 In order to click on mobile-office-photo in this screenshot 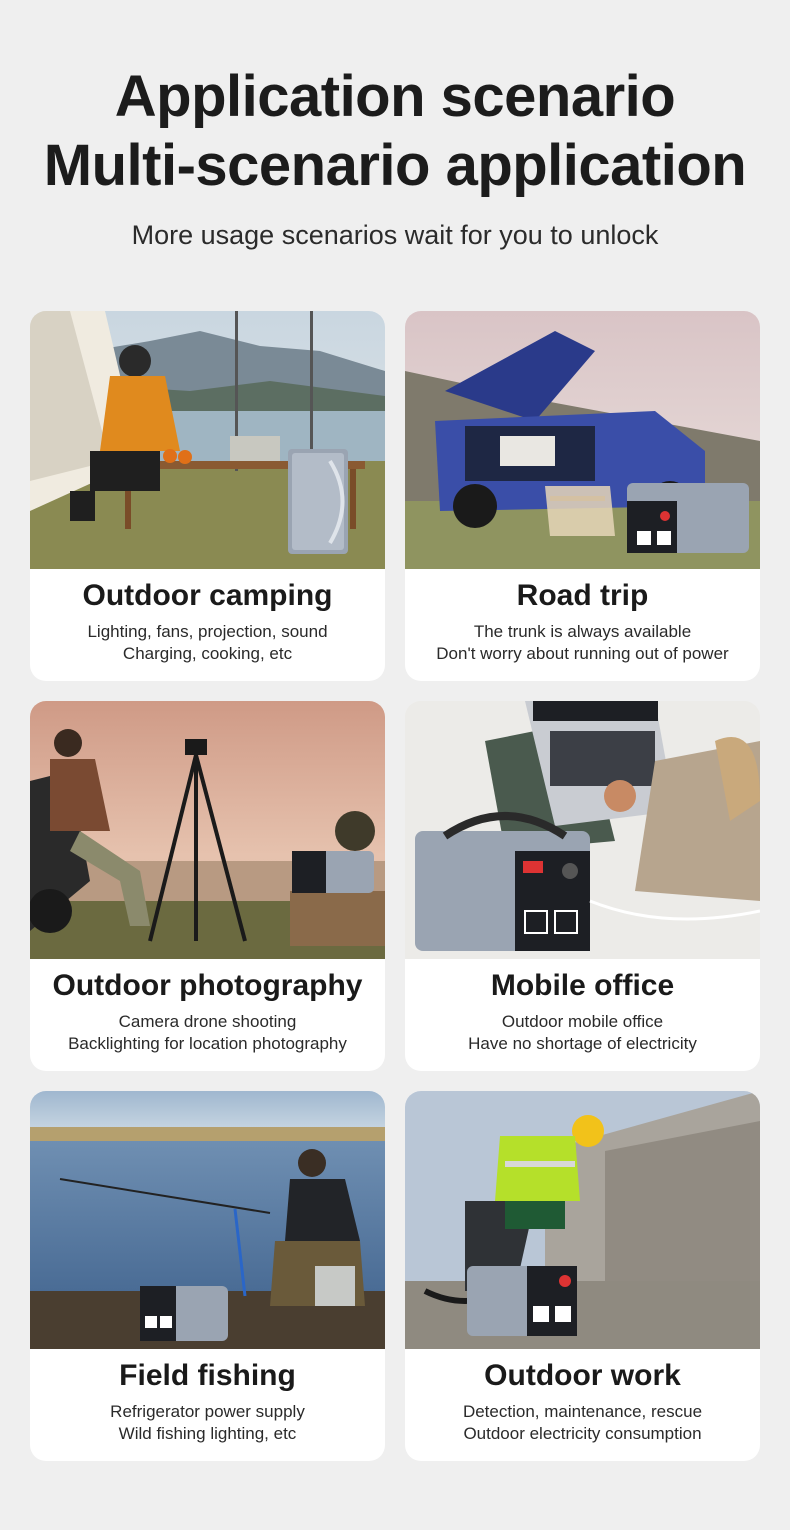, I will do `click(582, 830)`.